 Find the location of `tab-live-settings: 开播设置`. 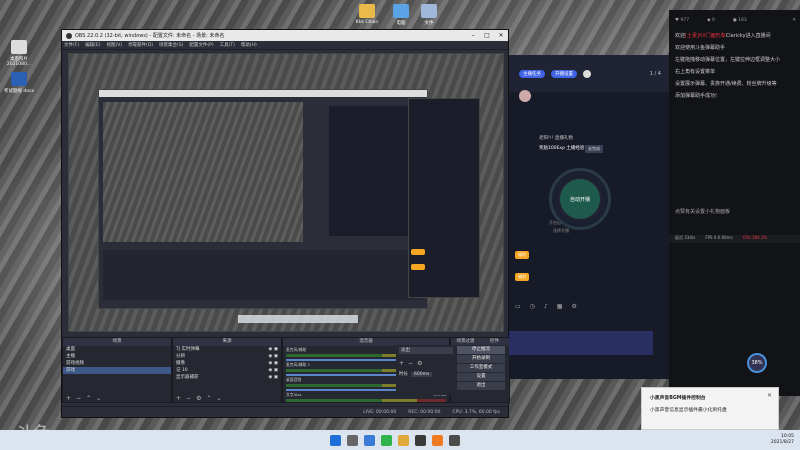

tab-live-settings: 开播设置 is located at coordinates (564, 73).